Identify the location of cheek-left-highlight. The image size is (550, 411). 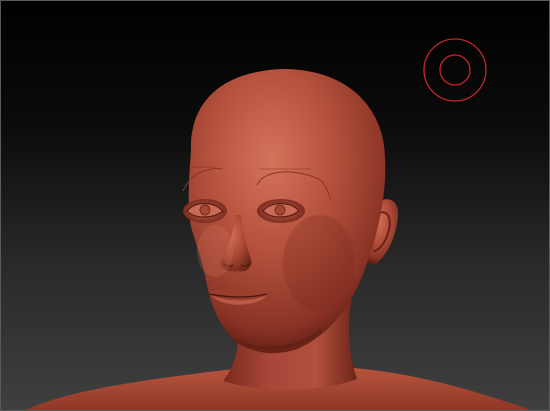
(215, 251).